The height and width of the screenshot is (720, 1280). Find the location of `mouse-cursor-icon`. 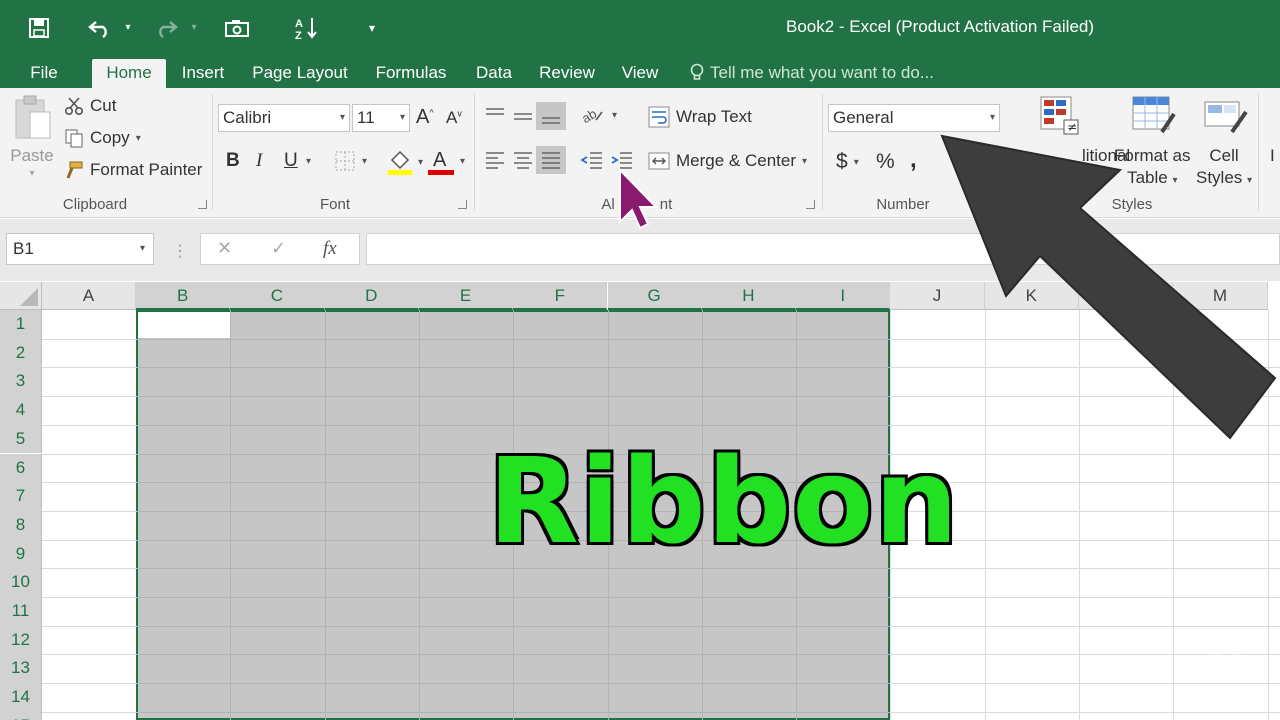

mouse-cursor-icon is located at coordinates (639, 198).